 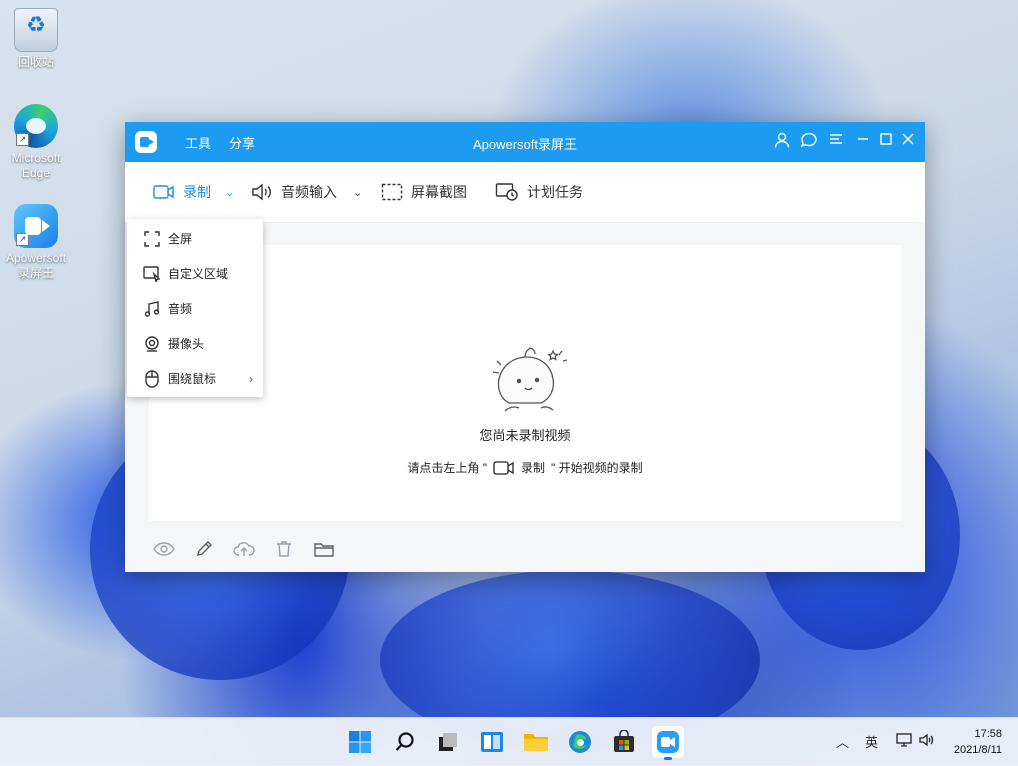 What do you see at coordinates (36, 165) in the screenshot?
I see `desktop-icon-label: Microsoft Edge` at bounding box center [36, 165].